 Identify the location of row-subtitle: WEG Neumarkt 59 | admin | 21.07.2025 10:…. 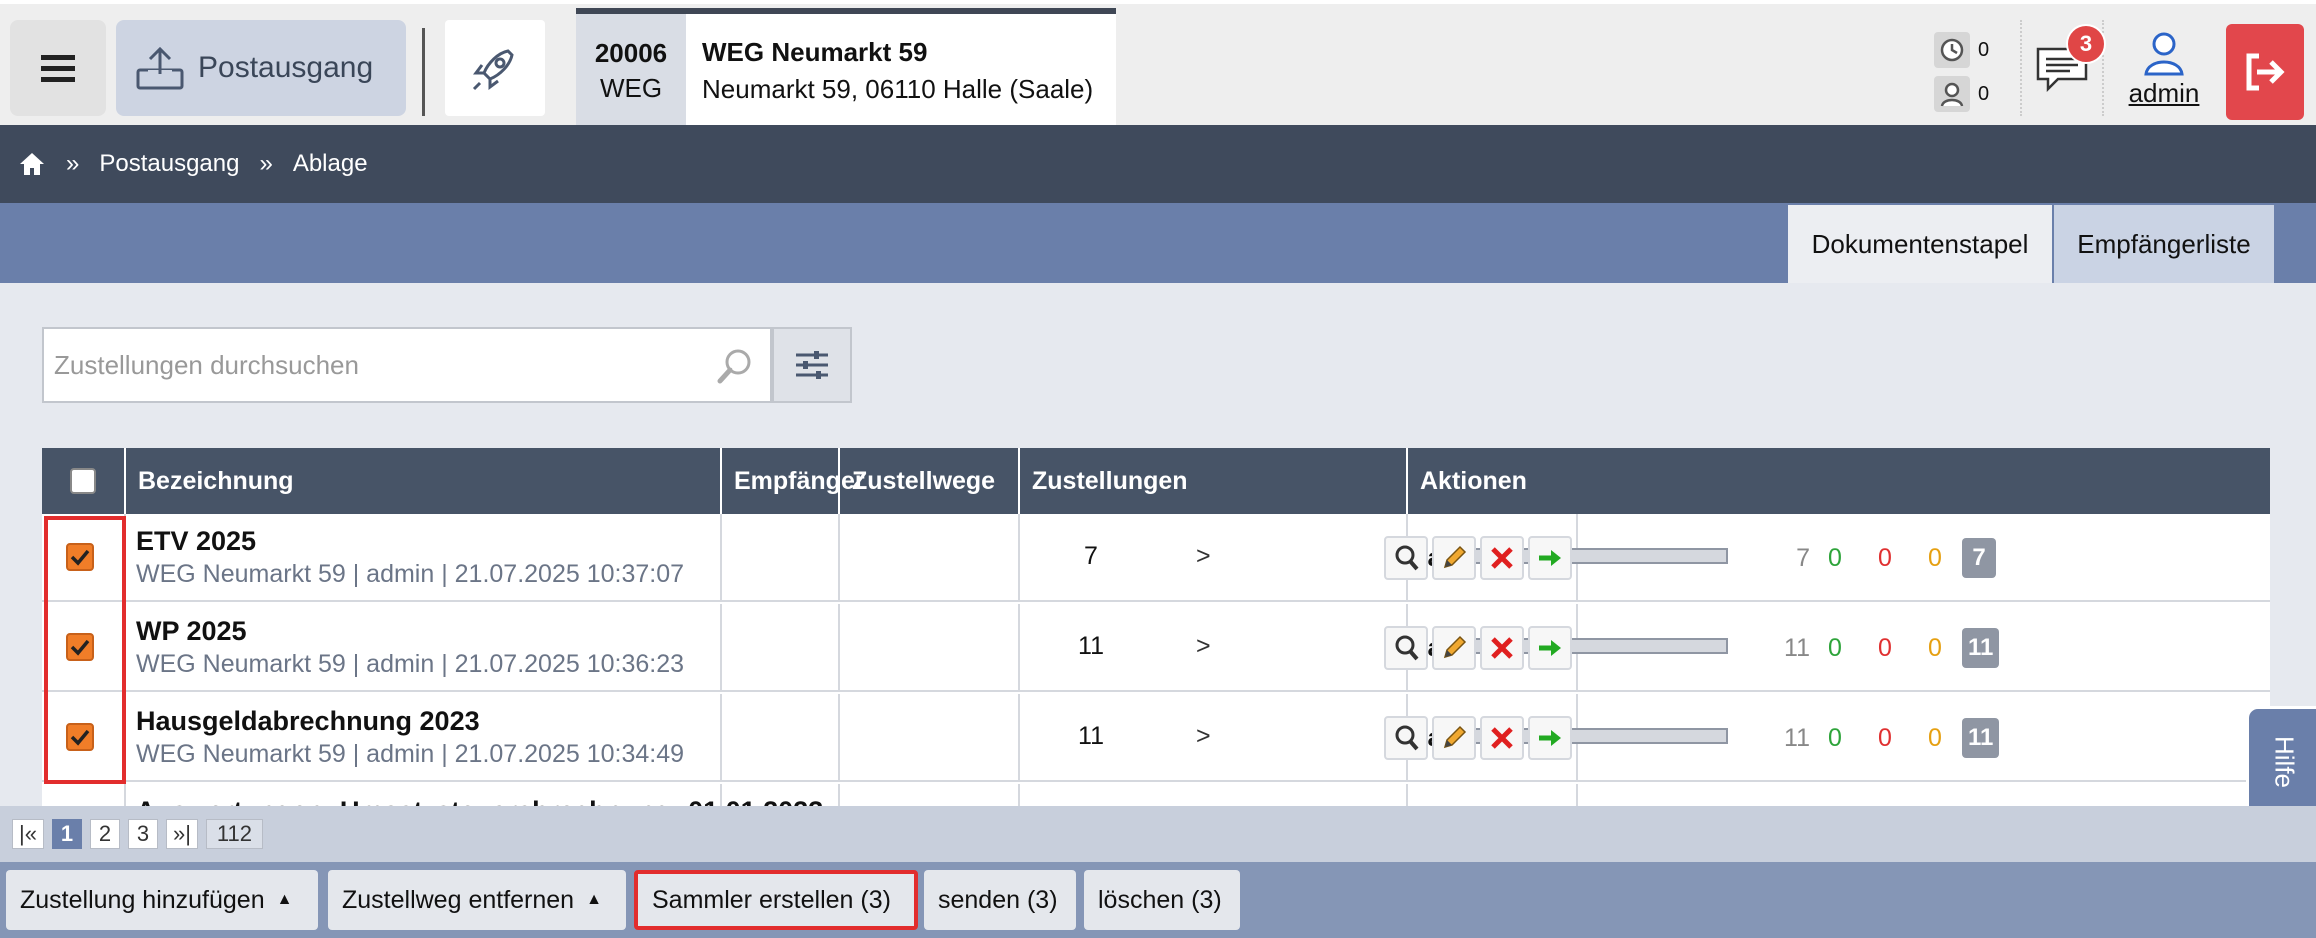
(410, 664).